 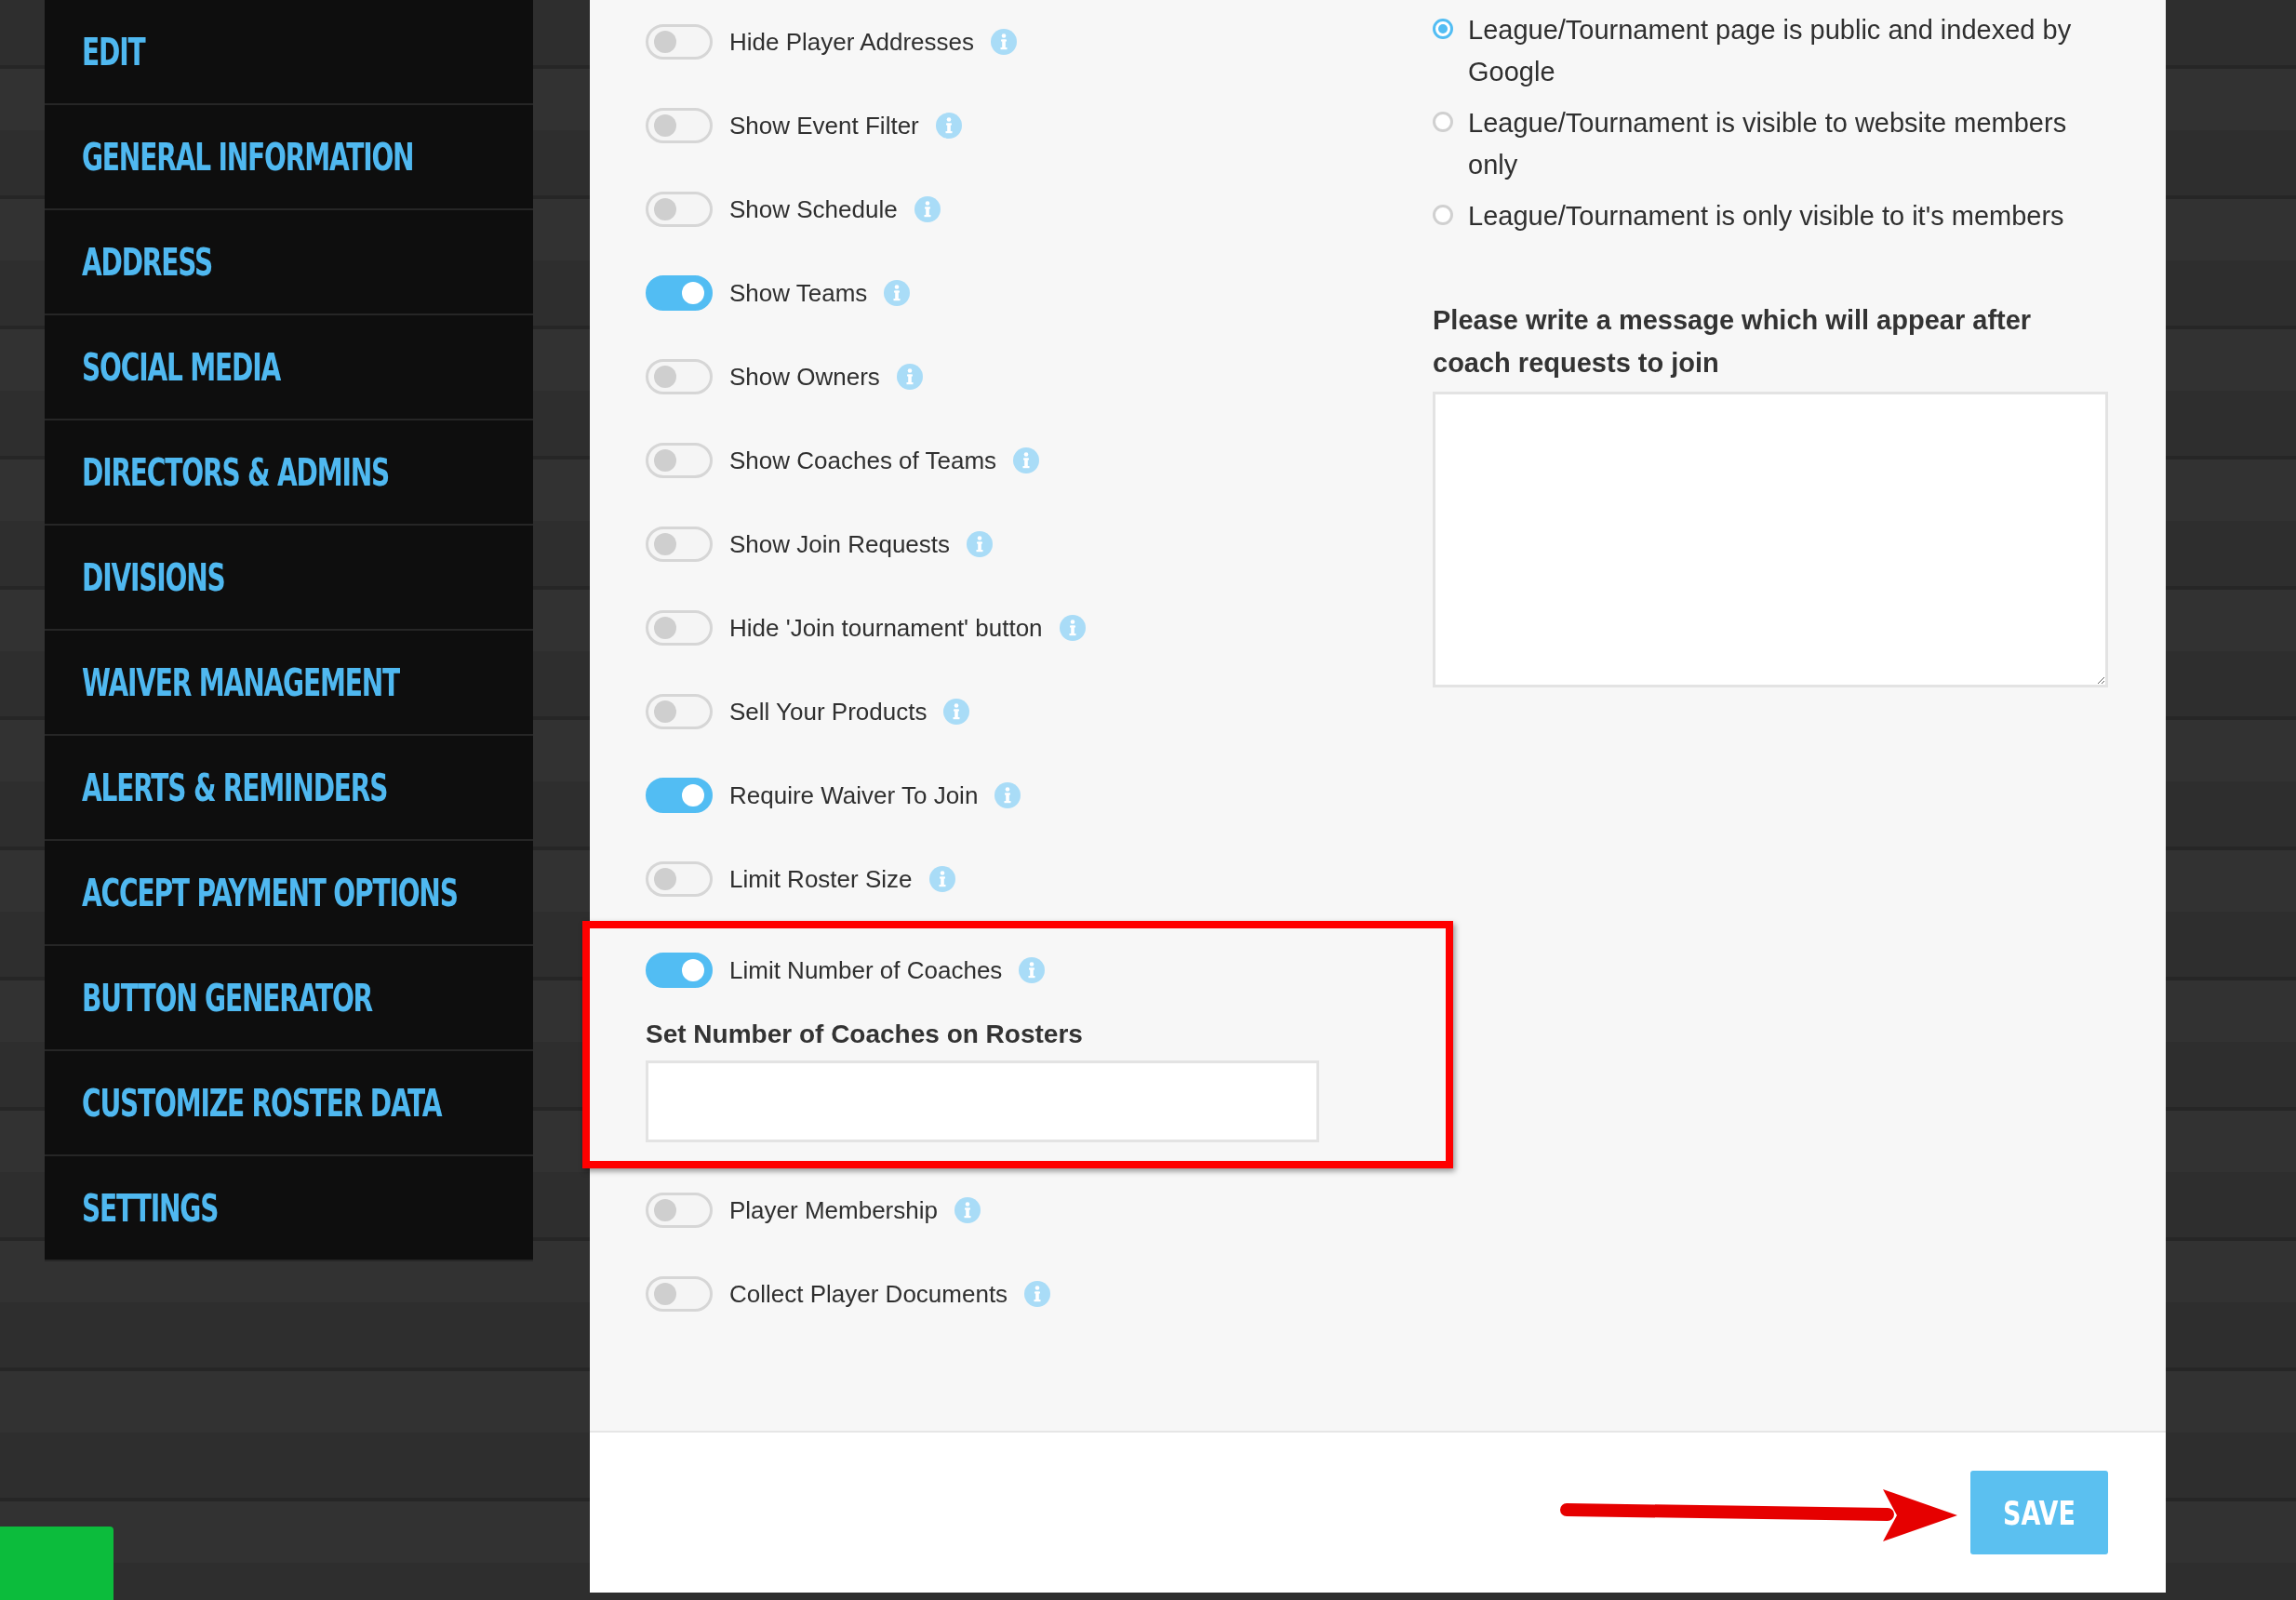 I want to click on sidebar-item: WAIVER MANAGEMENT, so click(x=289, y=683).